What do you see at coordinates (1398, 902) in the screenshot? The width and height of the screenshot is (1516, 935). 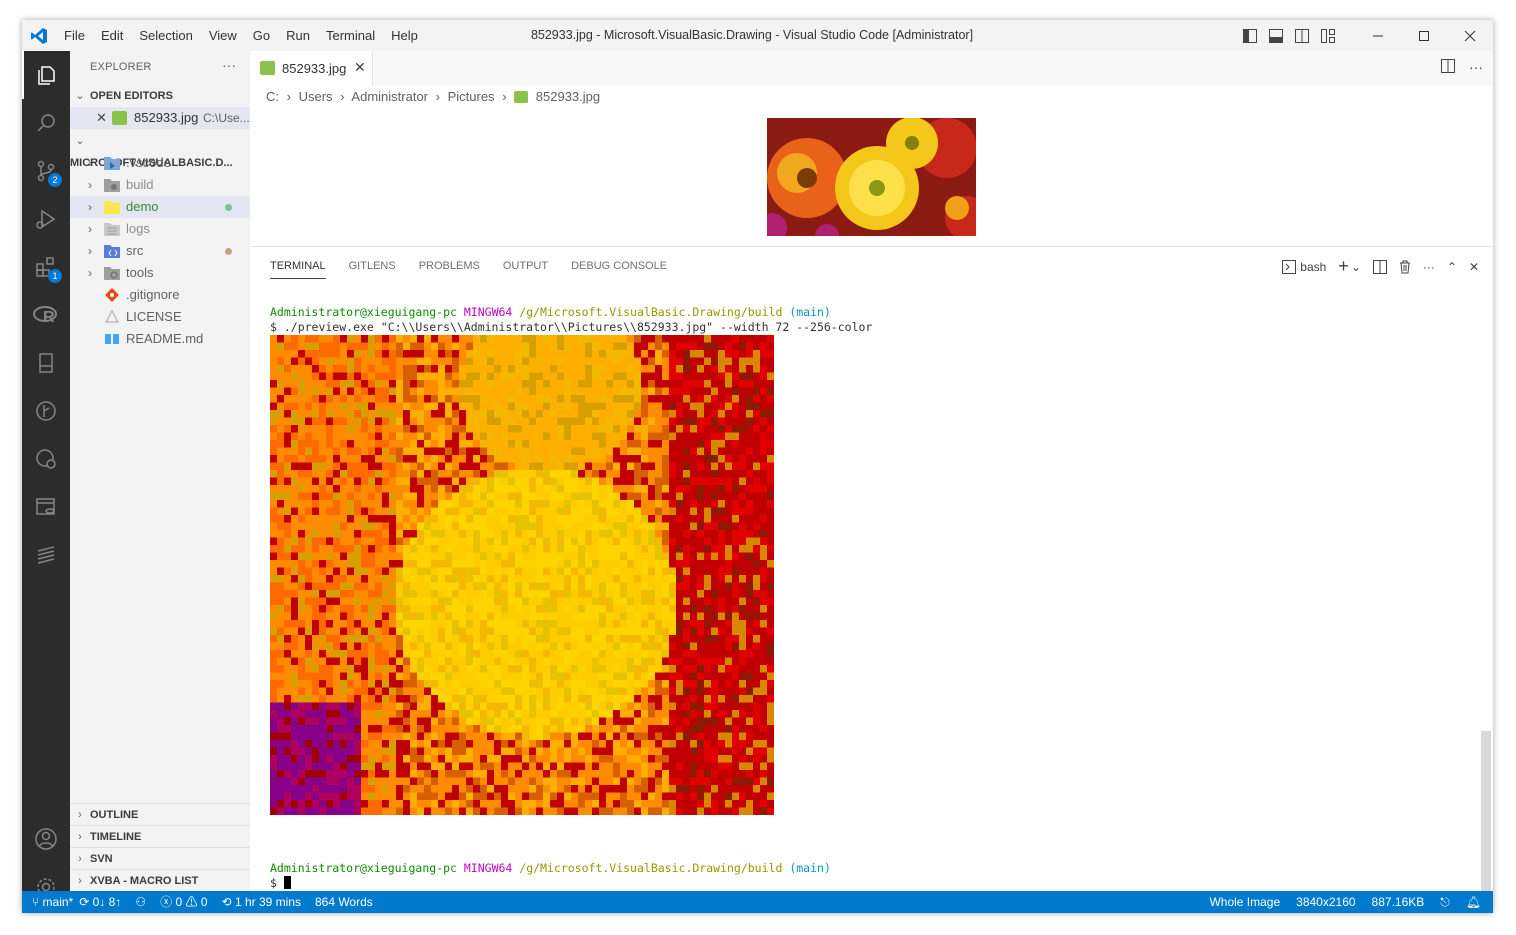 I see `image-filesize: 887.16KB` at bounding box center [1398, 902].